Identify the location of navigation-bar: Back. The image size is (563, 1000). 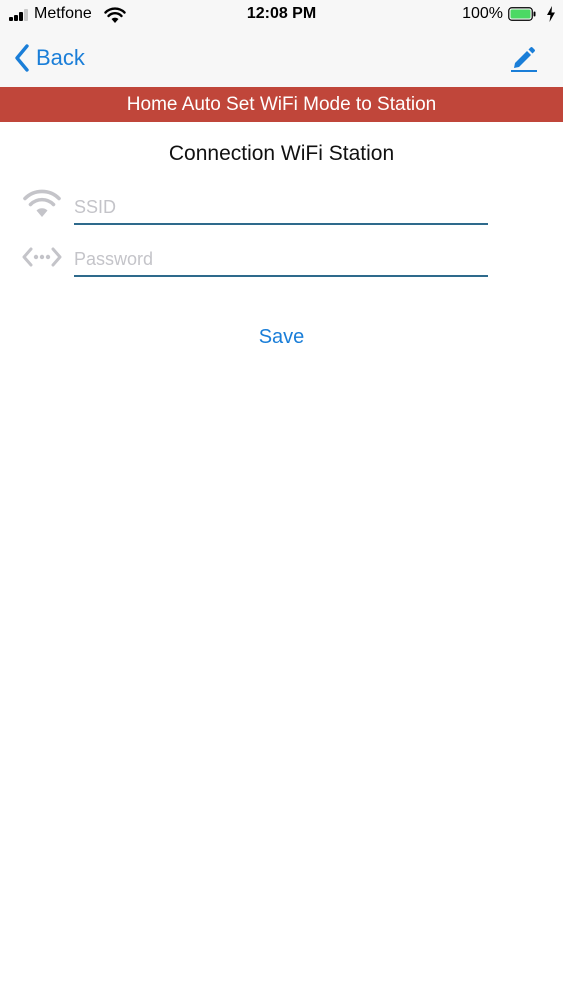
(281, 58).